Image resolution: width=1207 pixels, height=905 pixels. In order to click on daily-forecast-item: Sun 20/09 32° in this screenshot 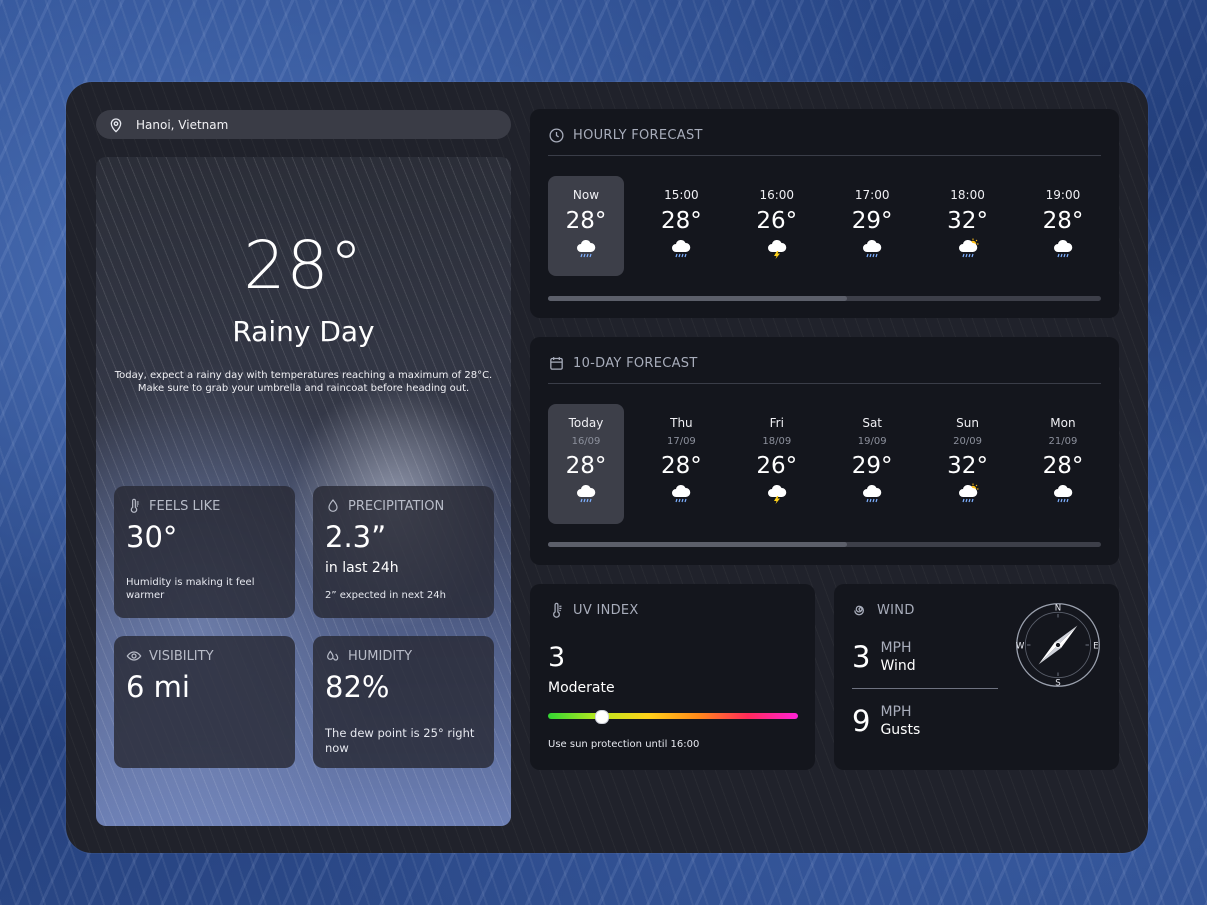, I will do `click(968, 464)`.